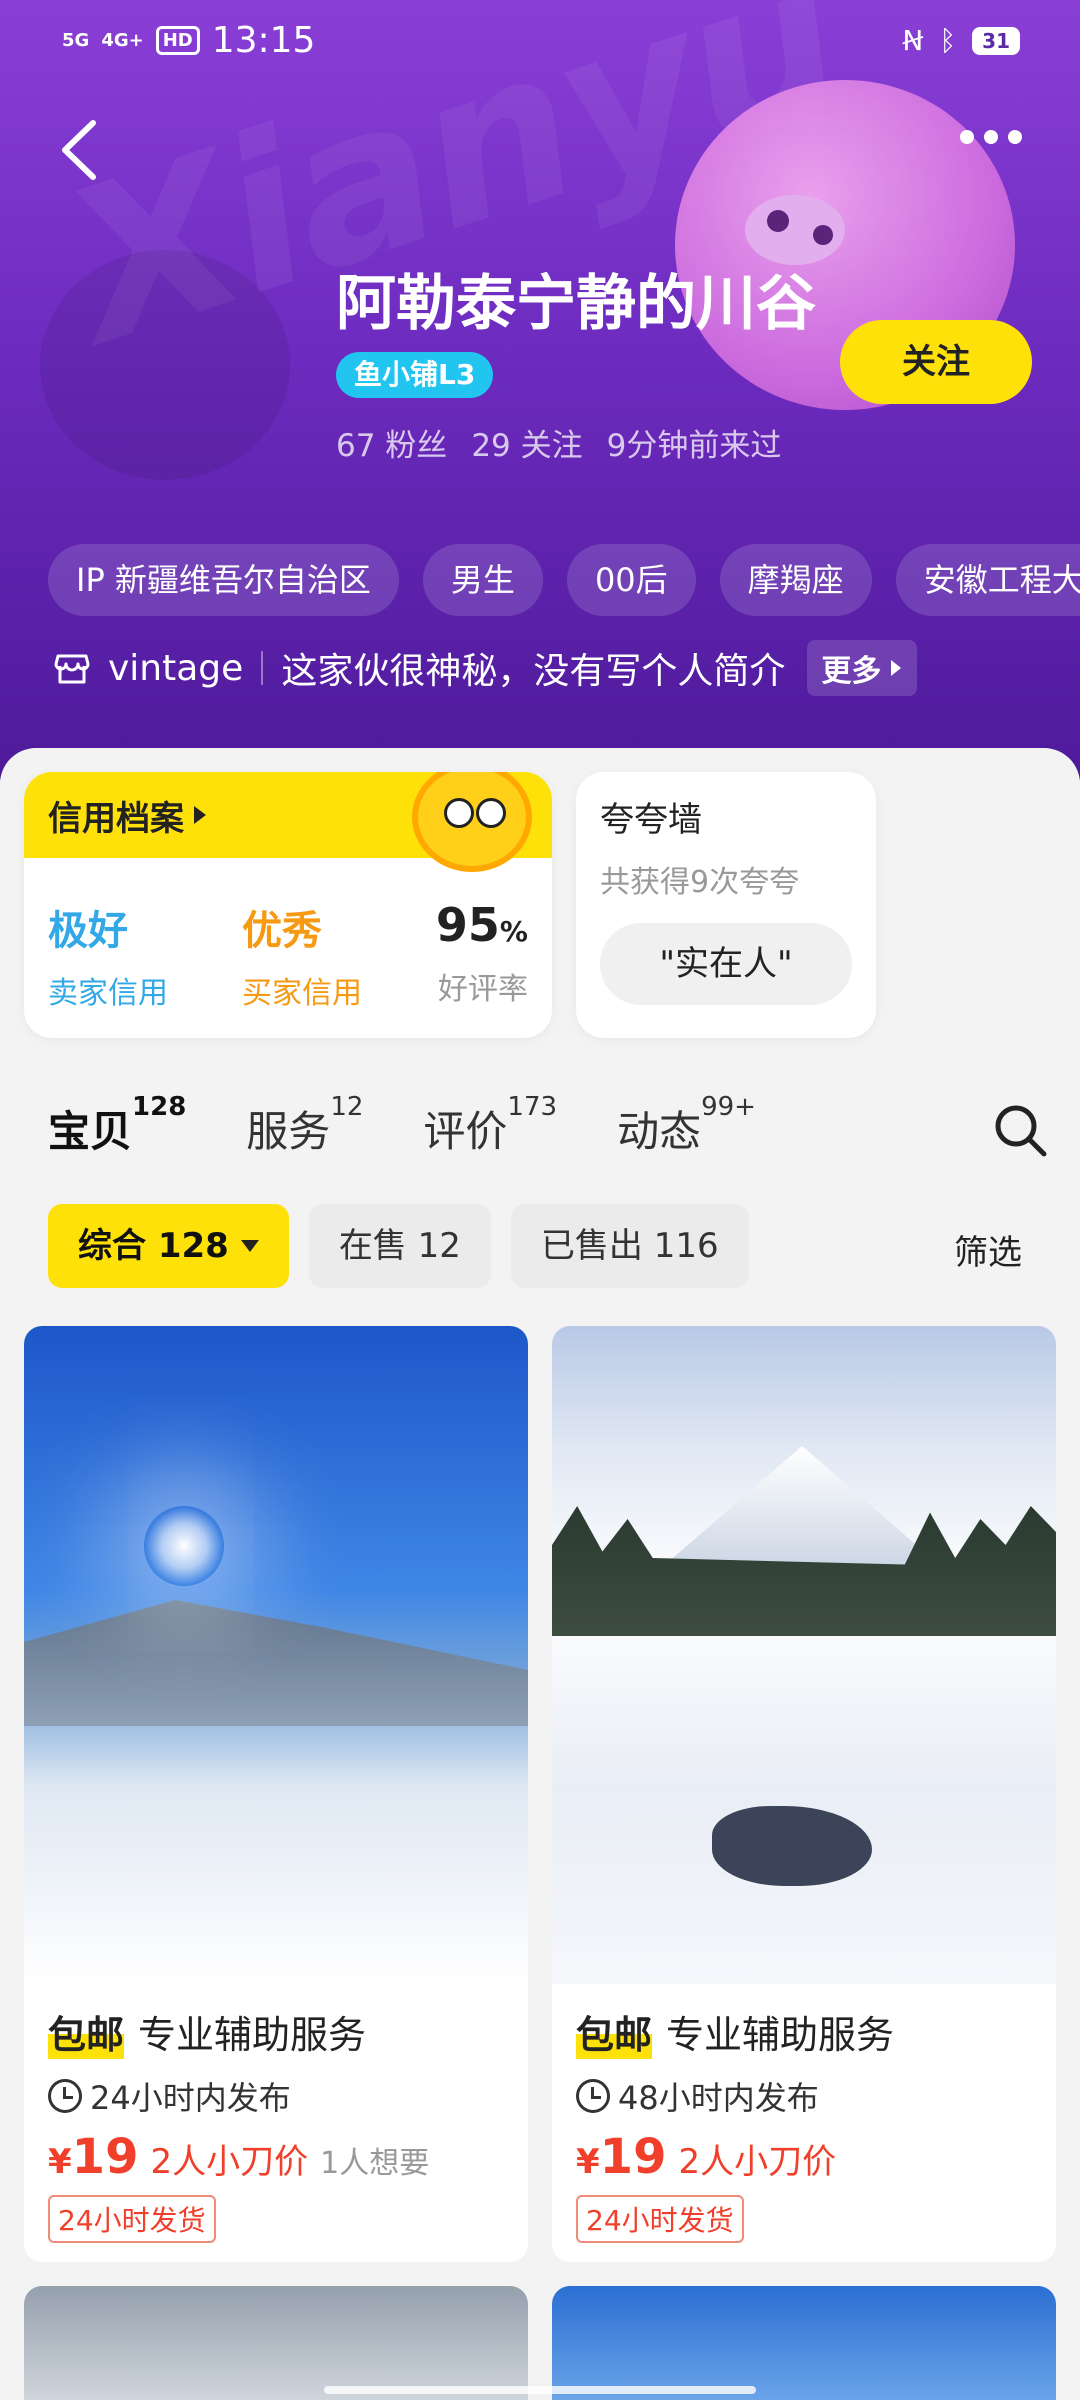 The width and height of the screenshot is (1080, 2400). What do you see at coordinates (415, 375) in the screenshot?
I see `level-badge: 鱼小铺L3` at bounding box center [415, 375].